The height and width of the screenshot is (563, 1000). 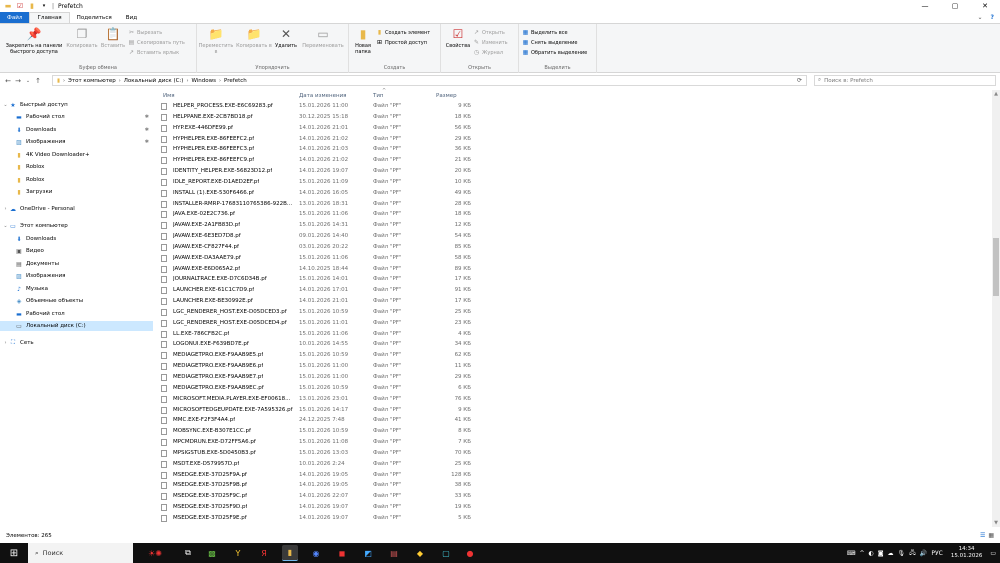 What do you see at coordinates (40, 314) in the screenshot?
I see `nav-pc-desktop: ▬ Рабочий стол` at bounding box center [40, 314].